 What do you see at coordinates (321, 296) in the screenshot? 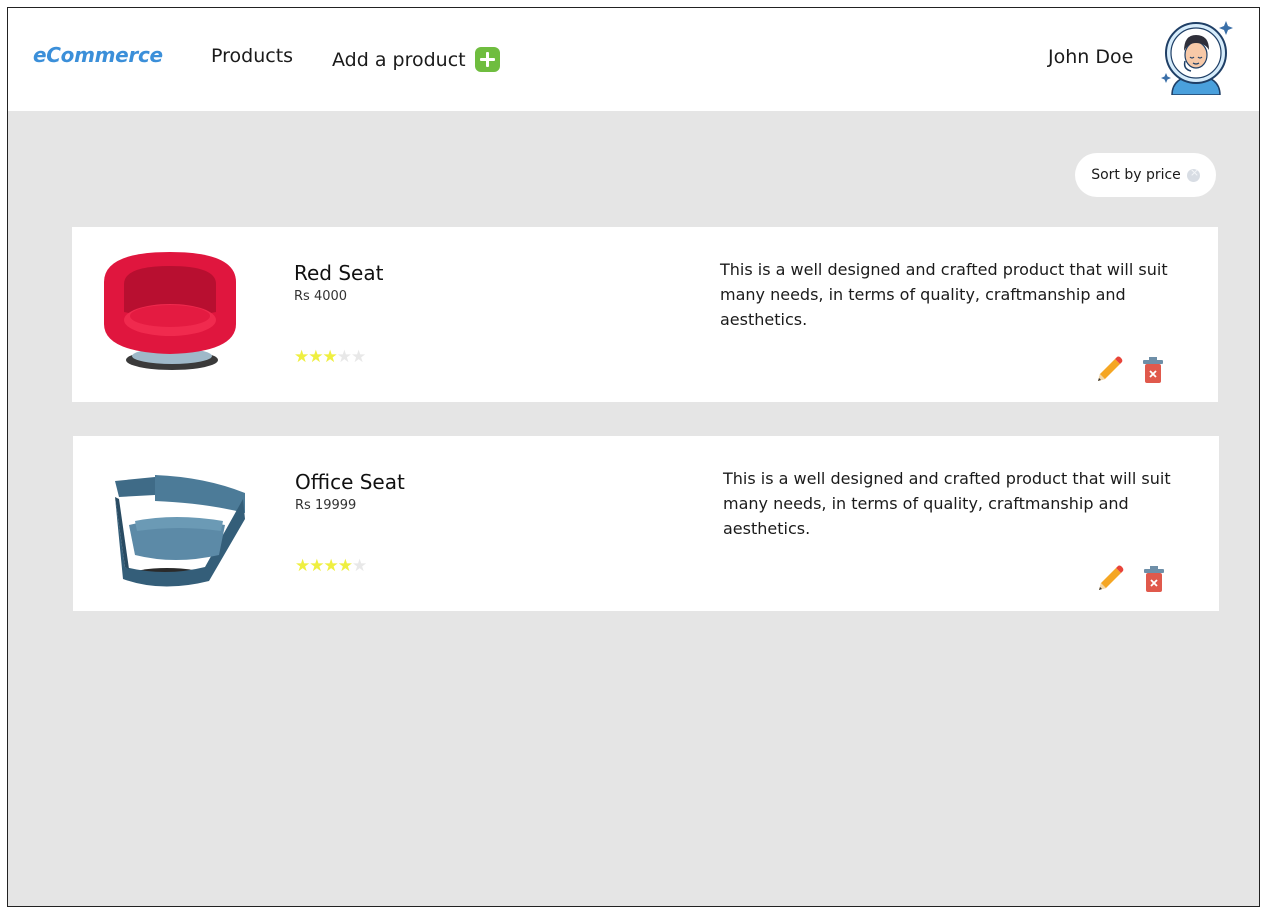
I see `product-price: Rs 4000` at bounding box center [321, 296].